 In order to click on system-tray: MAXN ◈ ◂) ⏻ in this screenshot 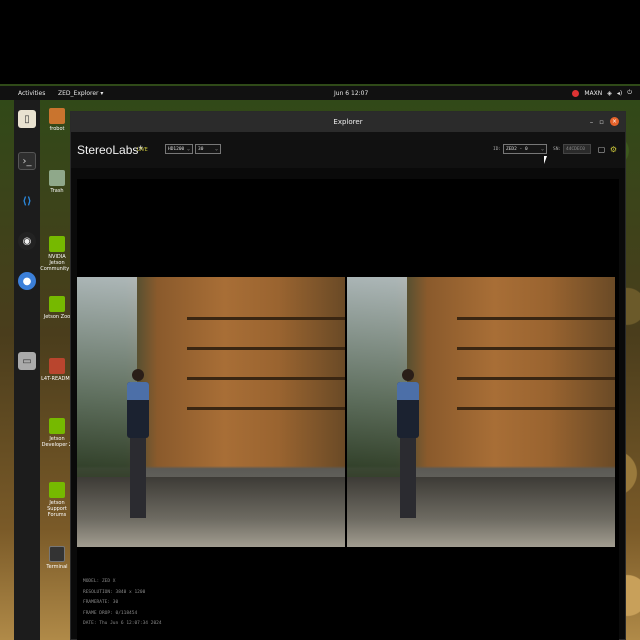, I will do `click(602, 93)`.